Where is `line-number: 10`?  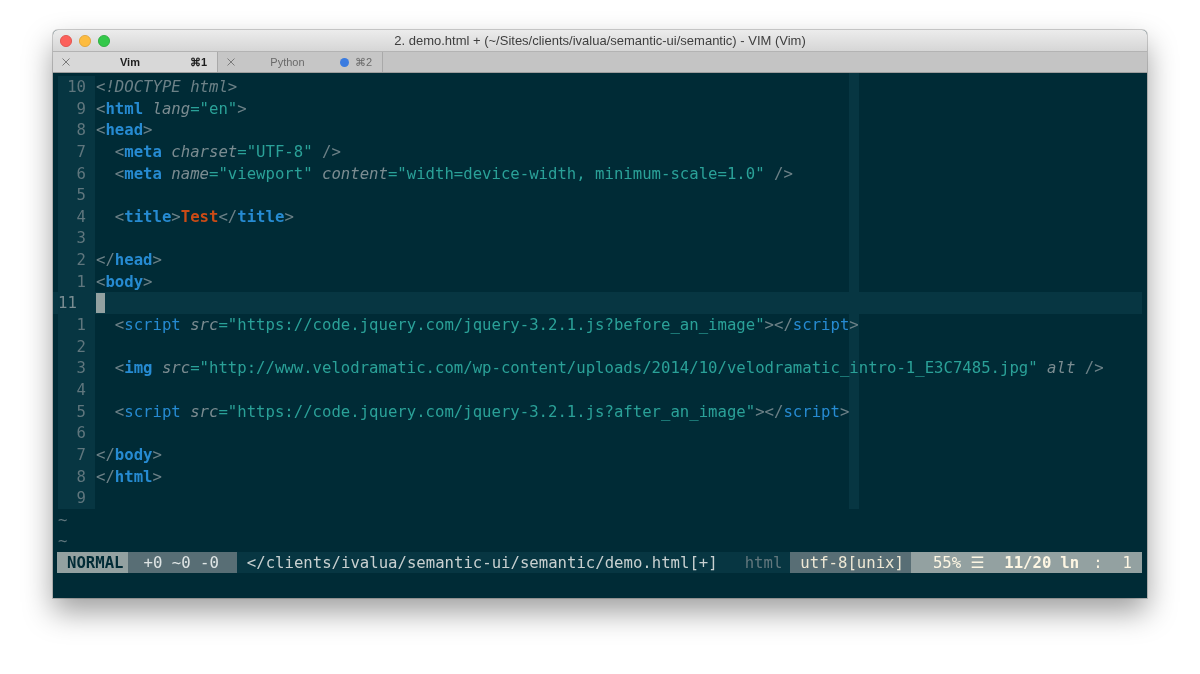
line-number: 10 is located at coordinates (76, 87).